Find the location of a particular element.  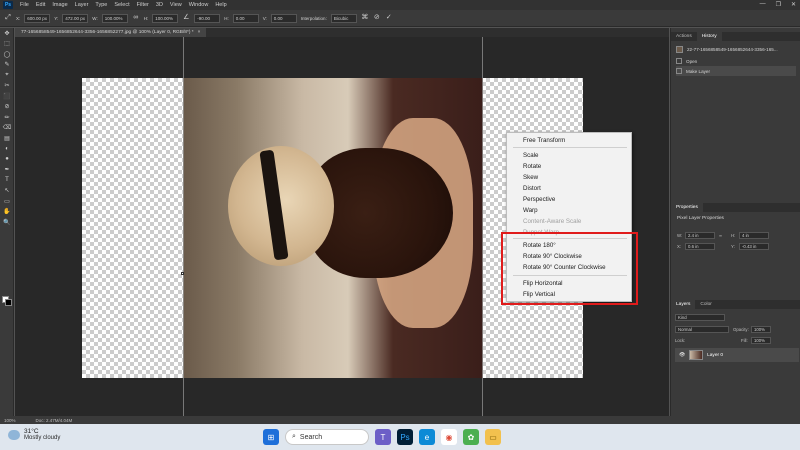

brush-tool-icon: ✏ is located at coordinates (7, 117).